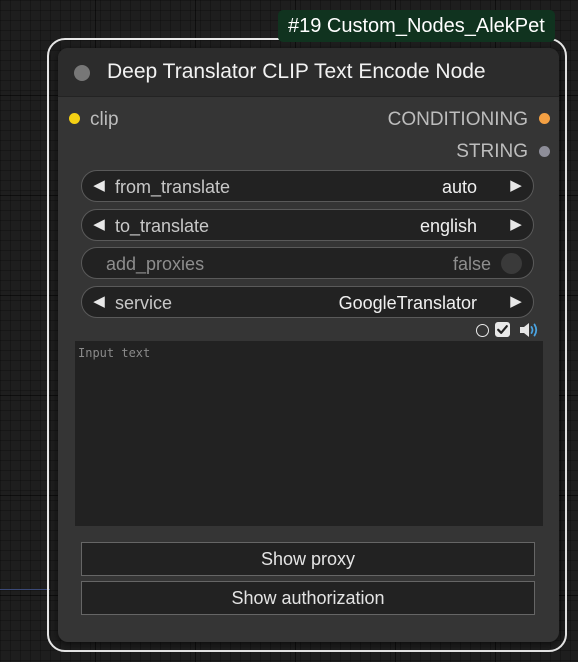 This screenshot has width=578, height=662. I want to click on input-slot-clip-dot, so click(74, 118).